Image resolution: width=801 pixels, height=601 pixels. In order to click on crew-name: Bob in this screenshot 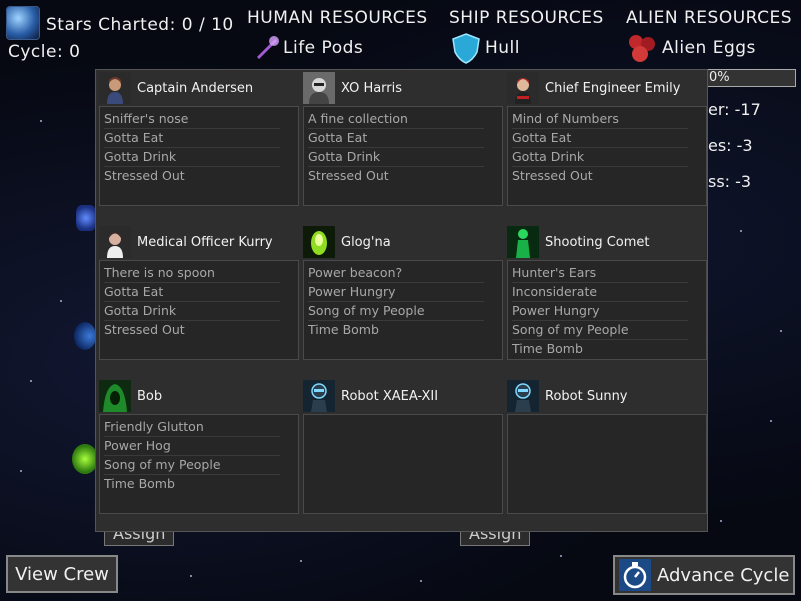, I will do `click(150, 396)`.